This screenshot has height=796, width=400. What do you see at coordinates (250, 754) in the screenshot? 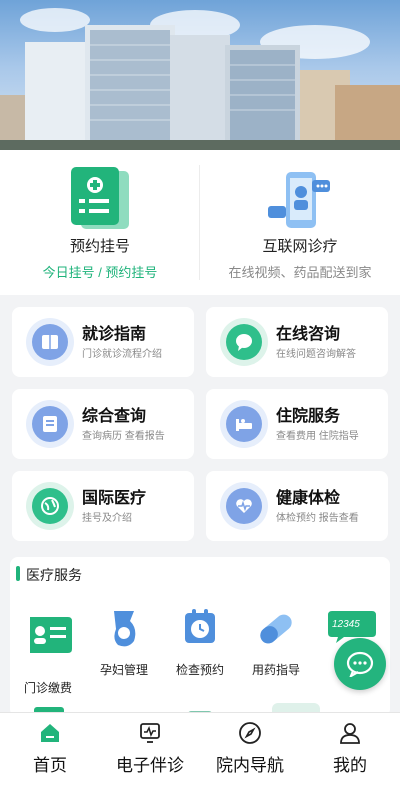
I see `tab-navigation: 院内导航` at bounding box center [250, 754].